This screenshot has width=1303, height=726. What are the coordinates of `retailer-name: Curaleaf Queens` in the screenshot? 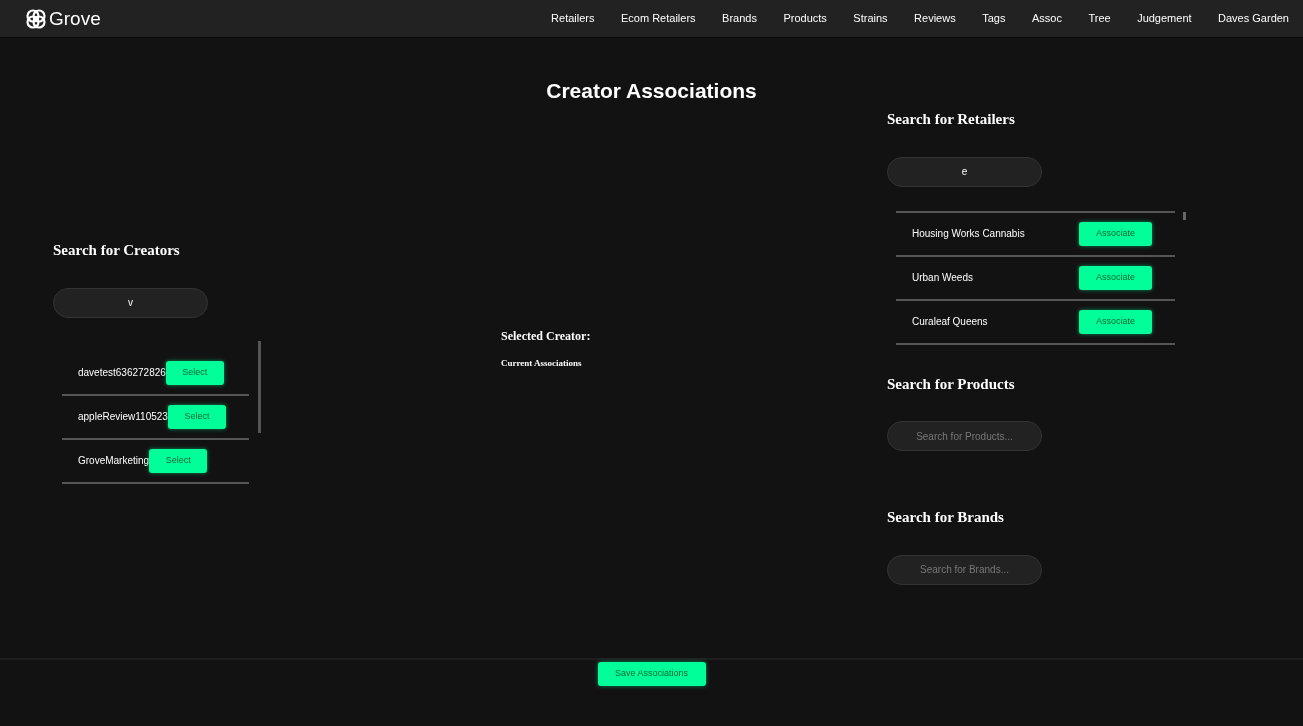 It's located at (950, 322).